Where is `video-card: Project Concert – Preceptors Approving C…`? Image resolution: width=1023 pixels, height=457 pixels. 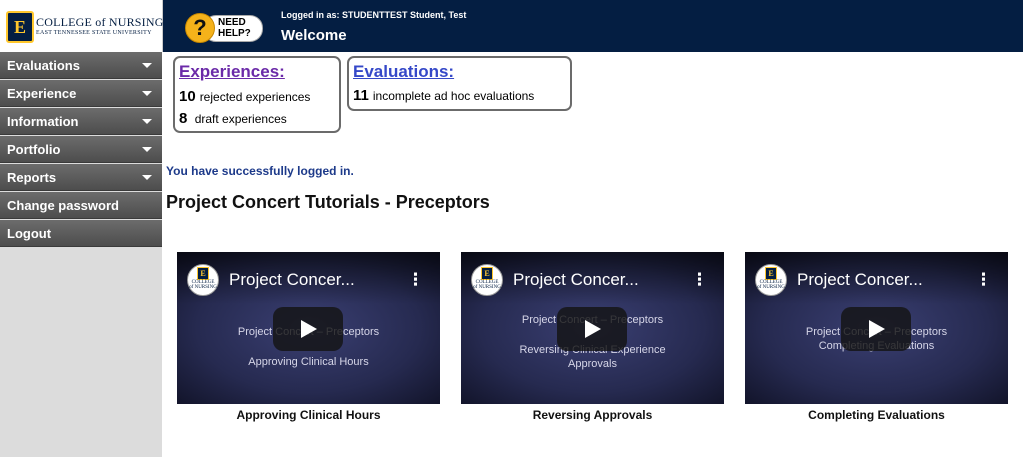 video-card: Project Concert – Preceptors Approving C… is located at coordinates (308, 337).